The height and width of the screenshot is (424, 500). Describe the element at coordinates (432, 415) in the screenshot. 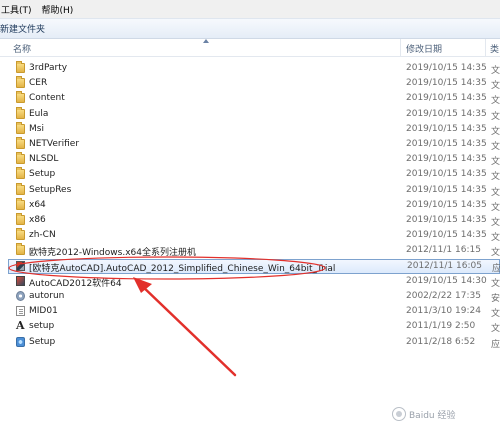

I see `watermark-text: Baidu 经验` at that location.